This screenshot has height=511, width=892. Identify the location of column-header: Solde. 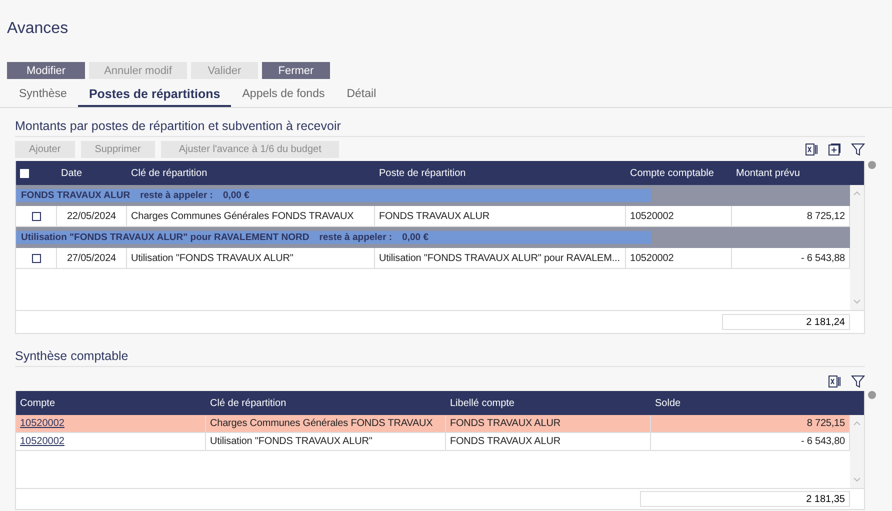
(668, 403).